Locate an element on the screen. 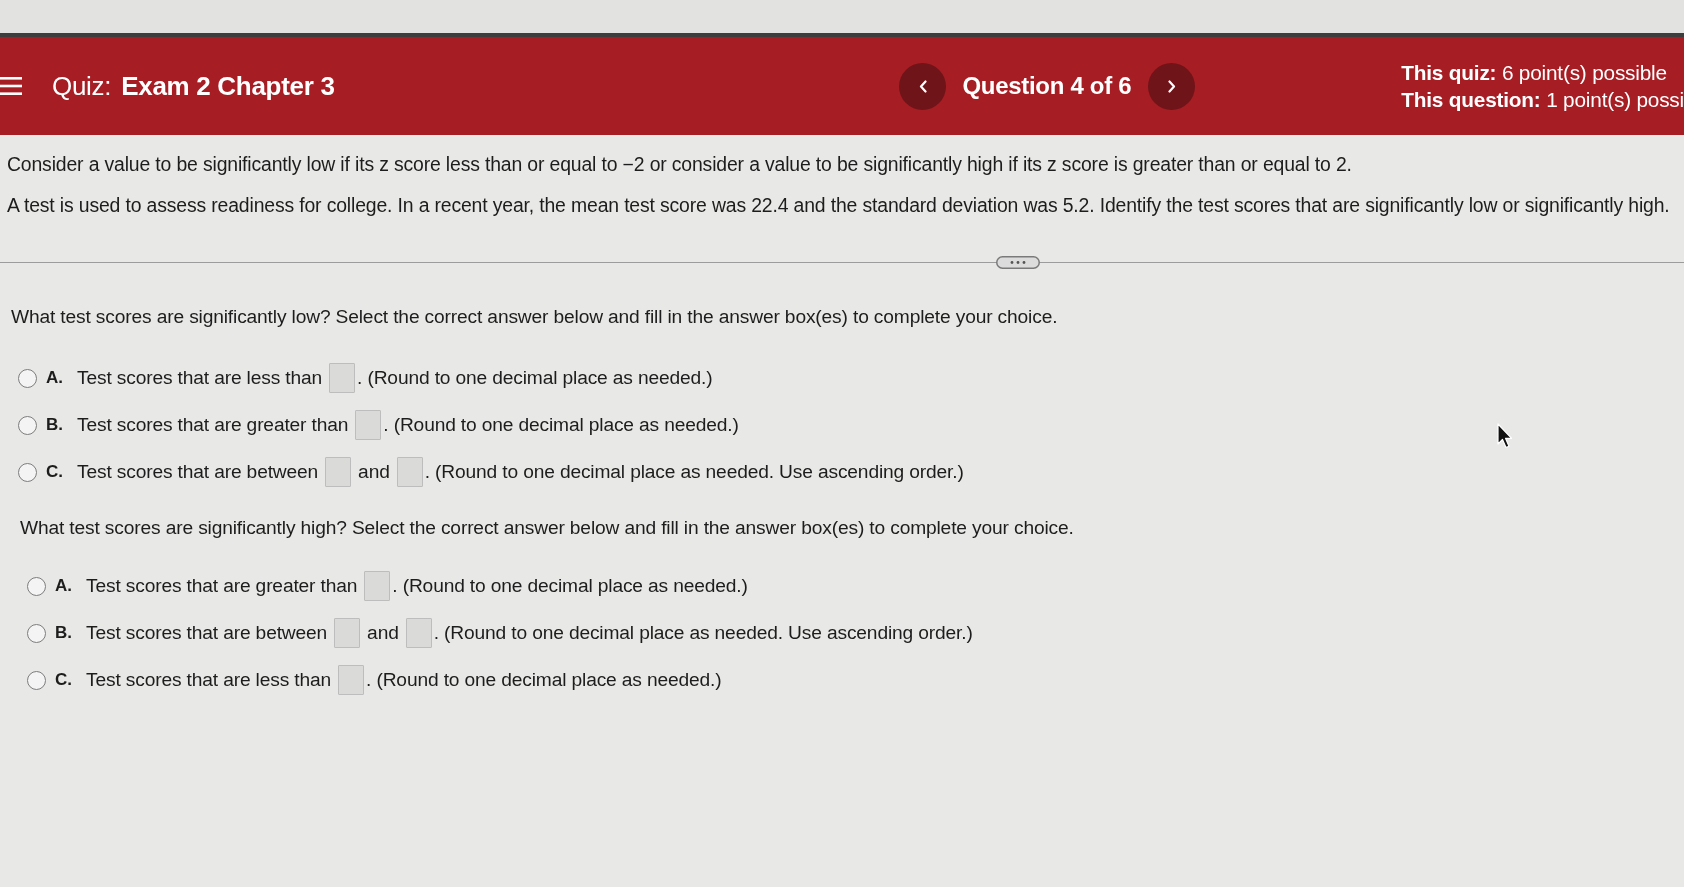 The image size is (1684, 887). quiz-label: Quiz: is located at coordinates (82, 86).